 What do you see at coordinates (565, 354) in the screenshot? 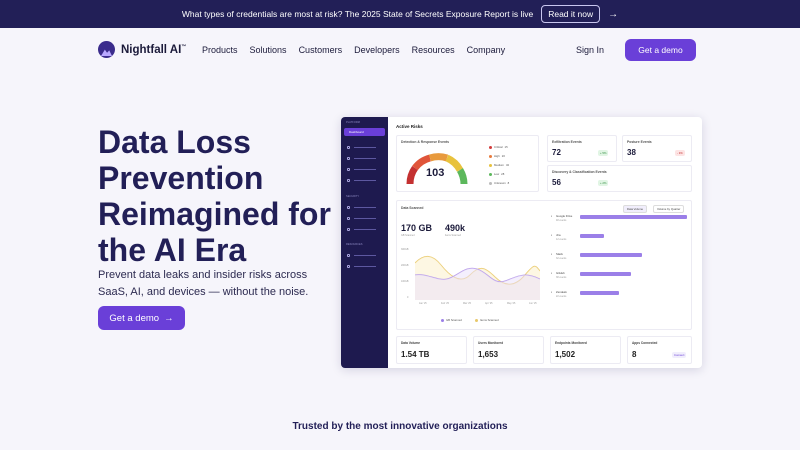
I see `stat-value: 1,502` at bounding box center [565, 354].